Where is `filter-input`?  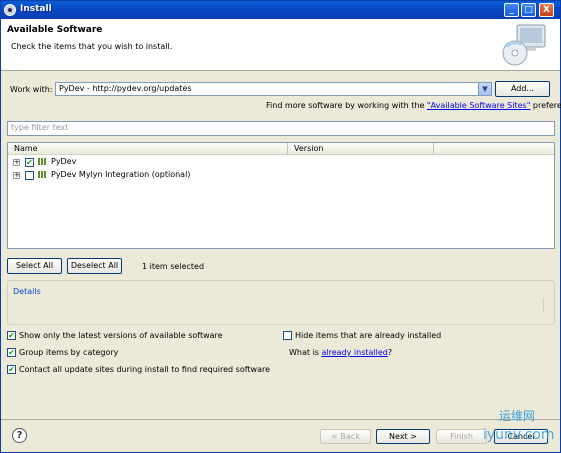
filter-input is located at coordinates (281, 127).